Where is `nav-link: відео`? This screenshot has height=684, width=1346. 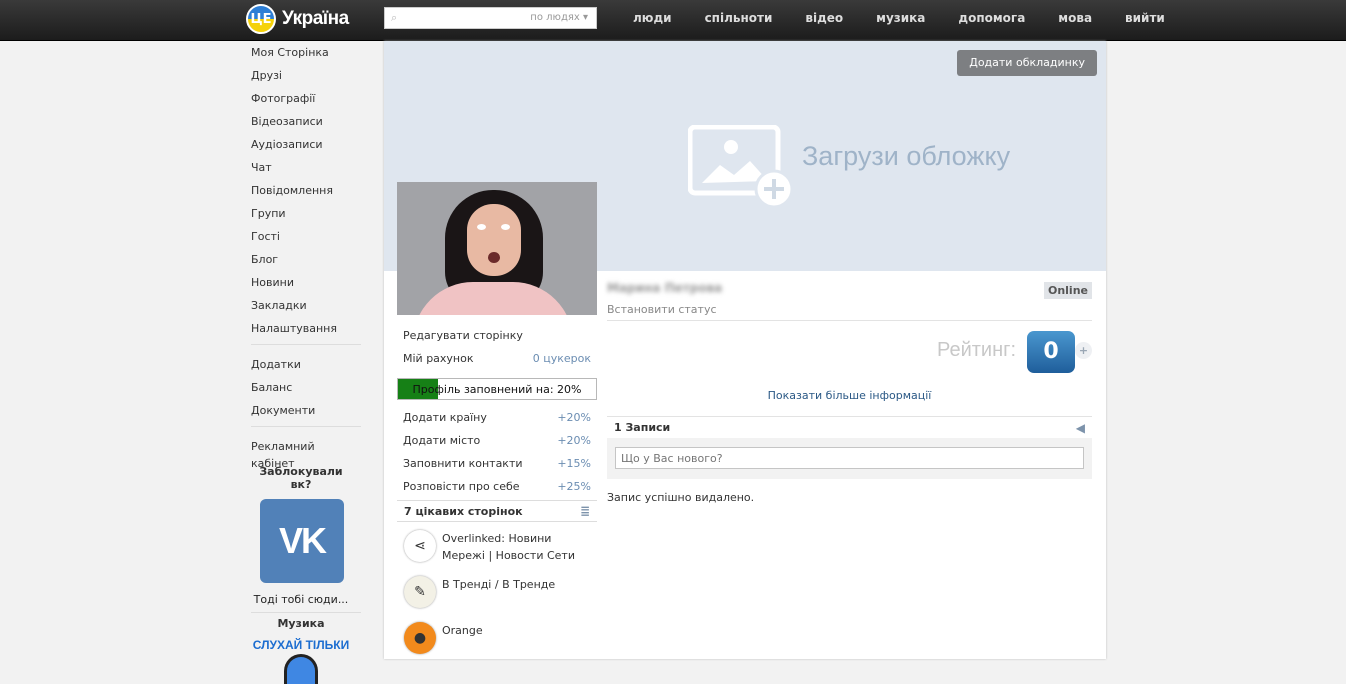
nav-link: відео is located at coordinates (824, 18).